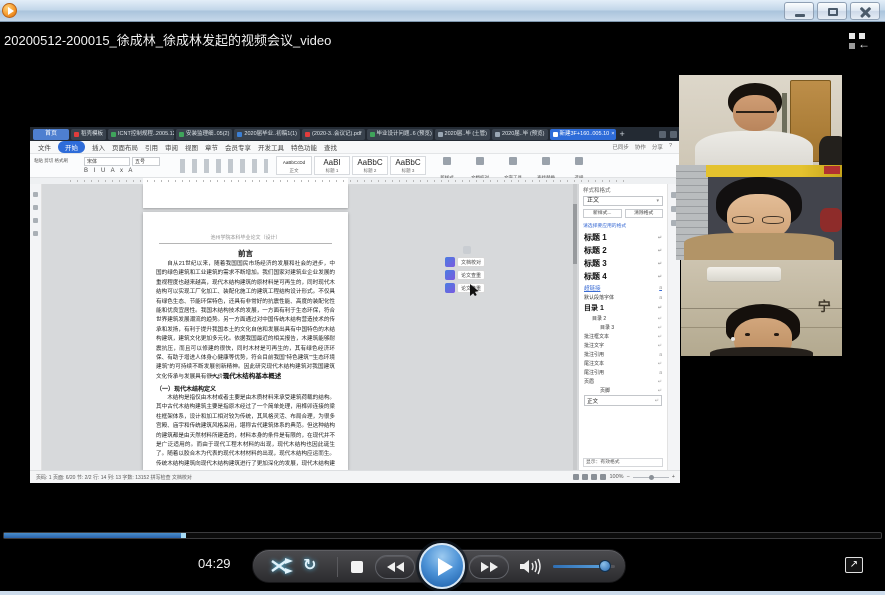 This screenshot has width=885, height=595. What do you see at coordinates (773, 220) in the screenshot?
I see `participant-2-glasses` at bounding box center [773, 220].